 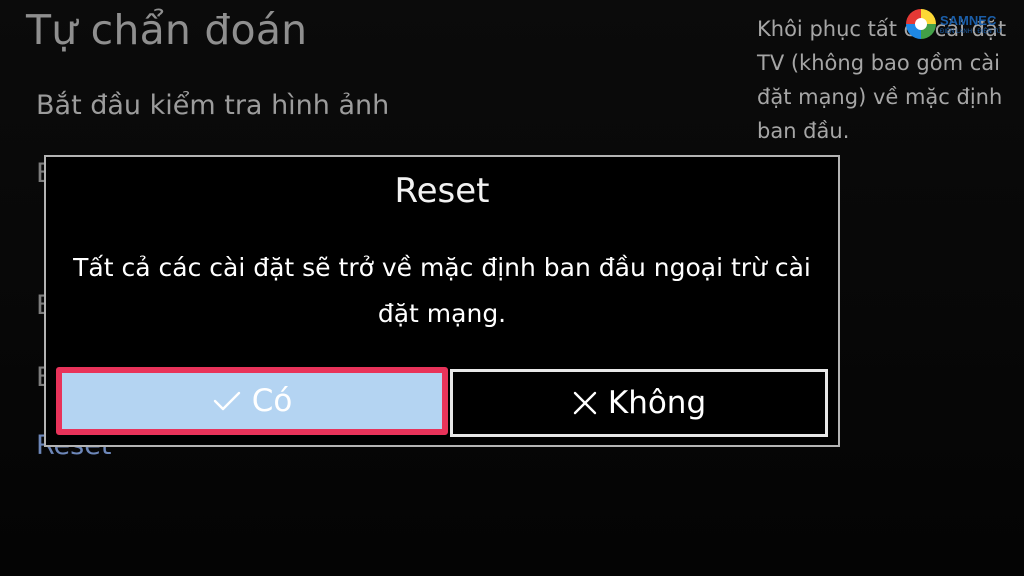 I want to click on menu-item-picture-test: Bắt đầu kiểm tra hình ảnh, so click(x=212, y=105).